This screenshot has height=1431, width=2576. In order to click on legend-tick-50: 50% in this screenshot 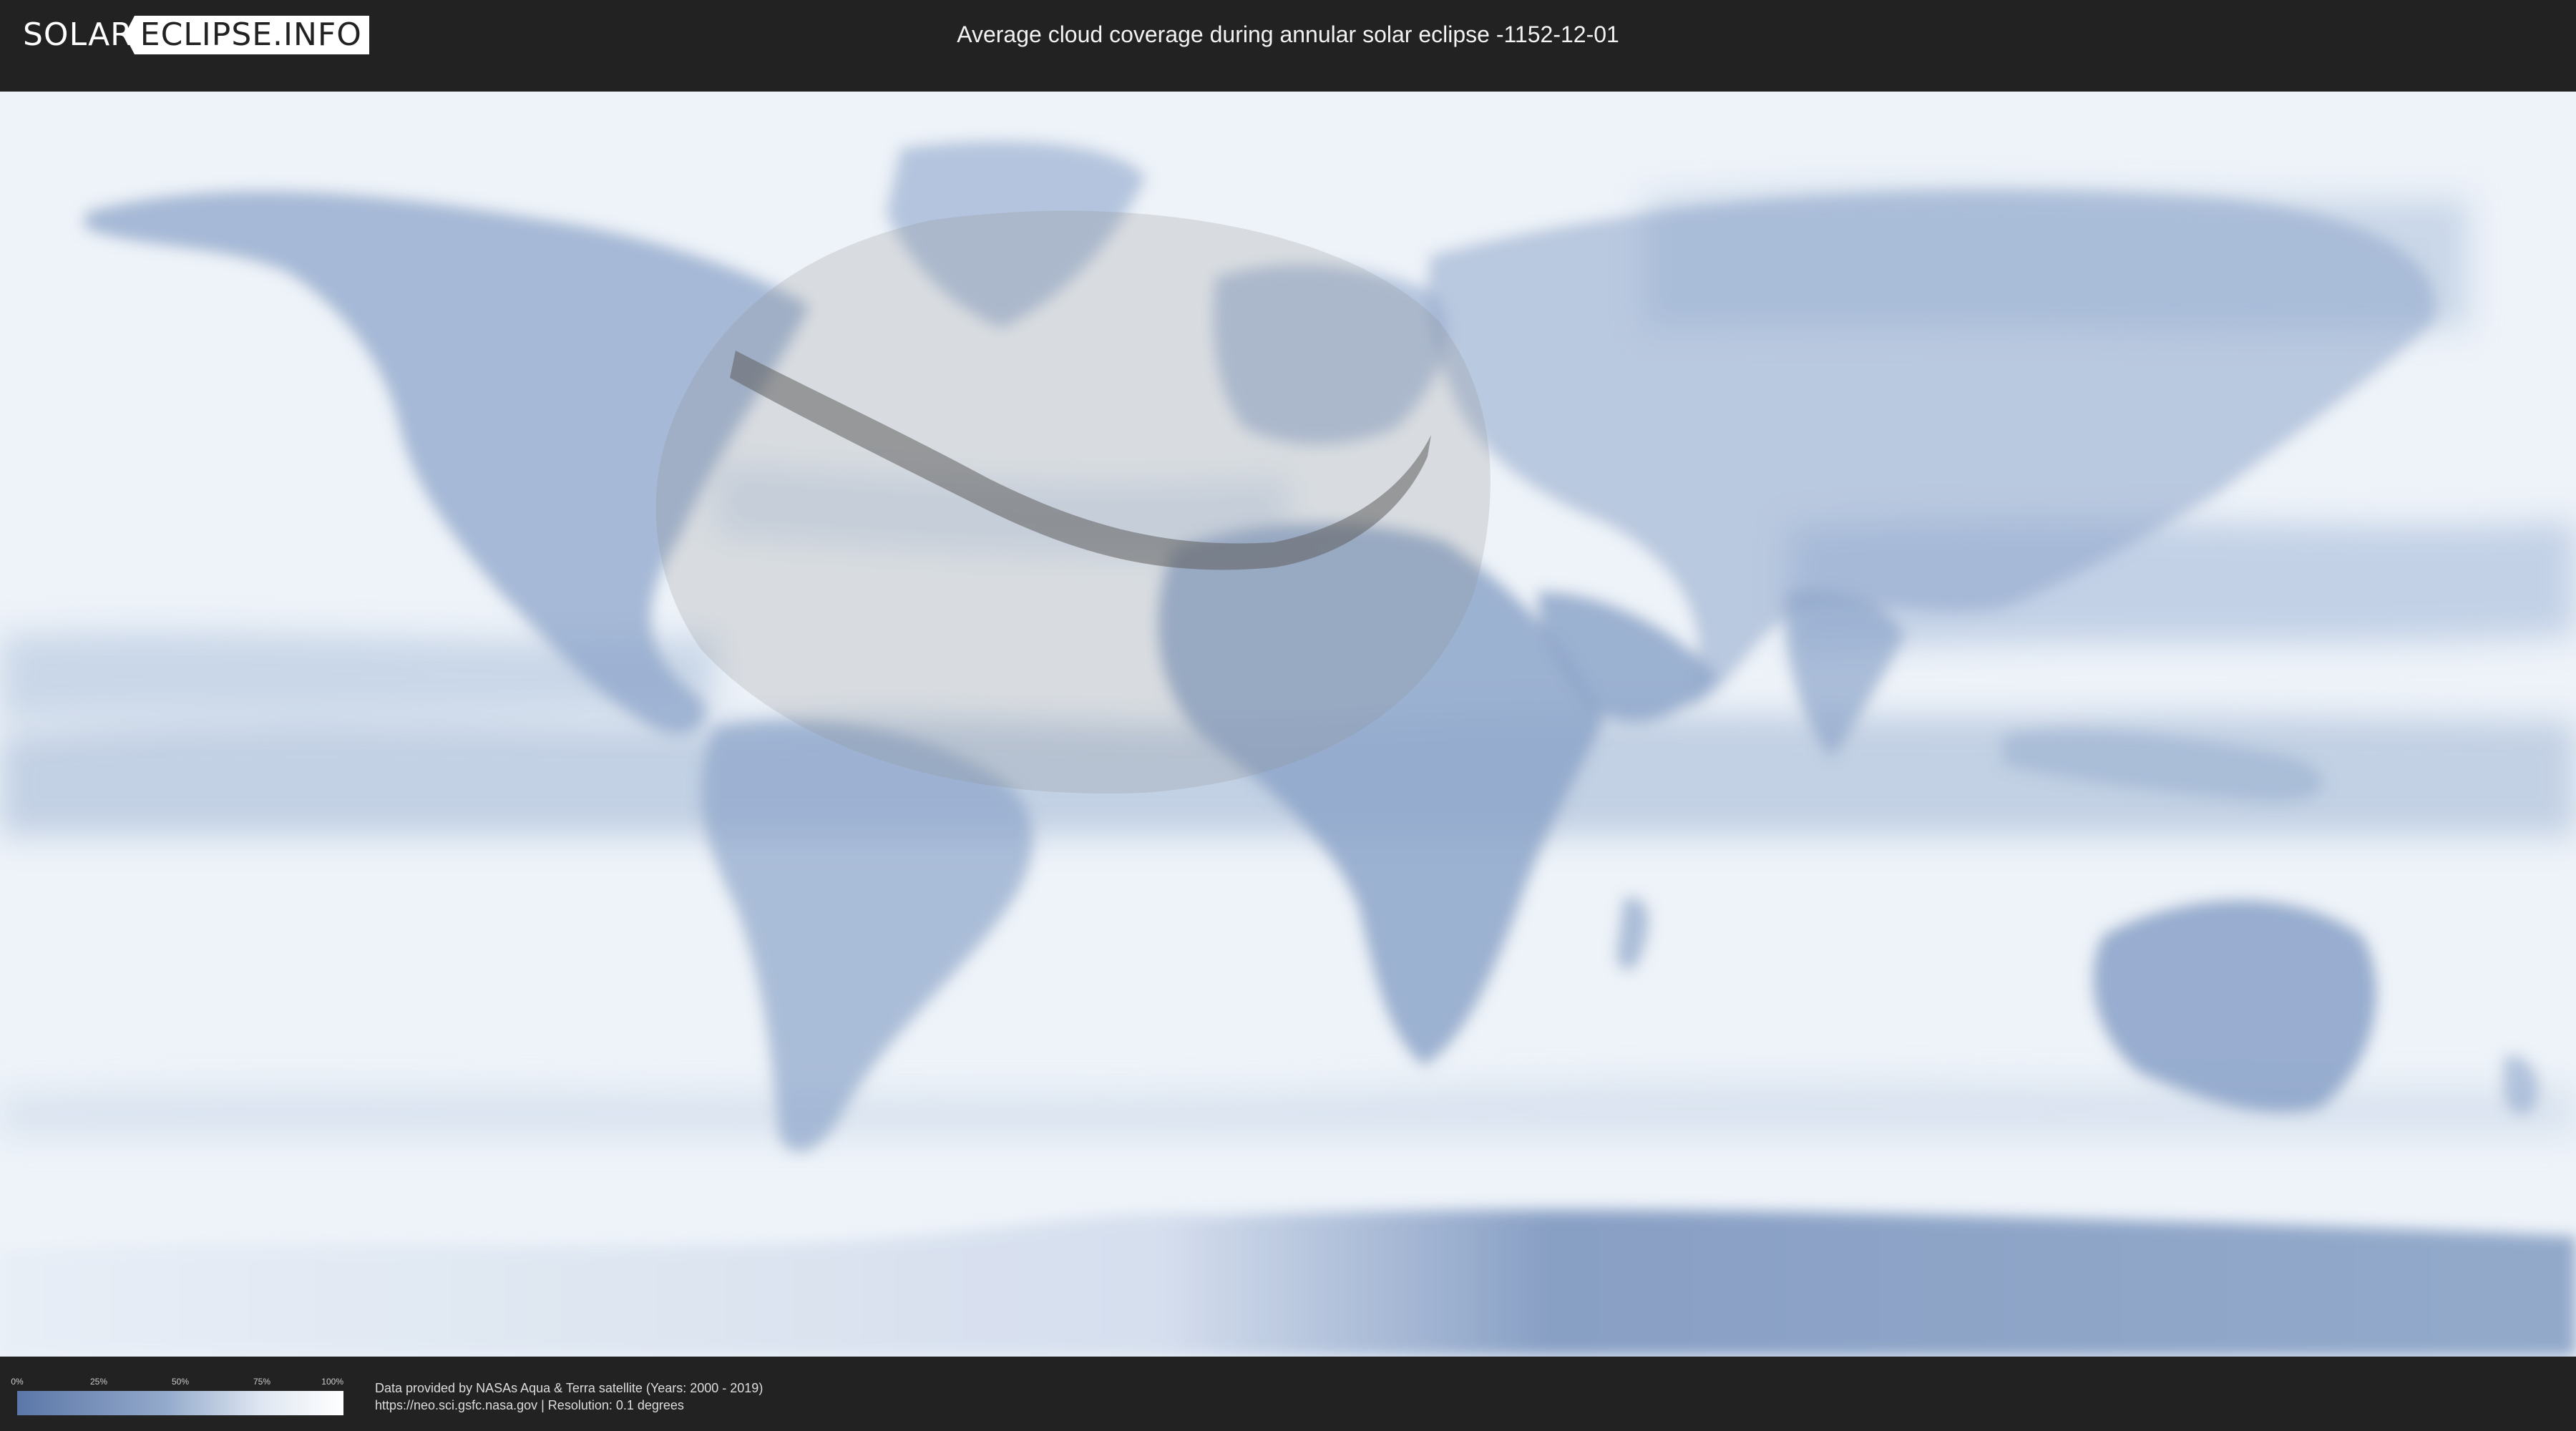, I will do `click(180, 1382)`.